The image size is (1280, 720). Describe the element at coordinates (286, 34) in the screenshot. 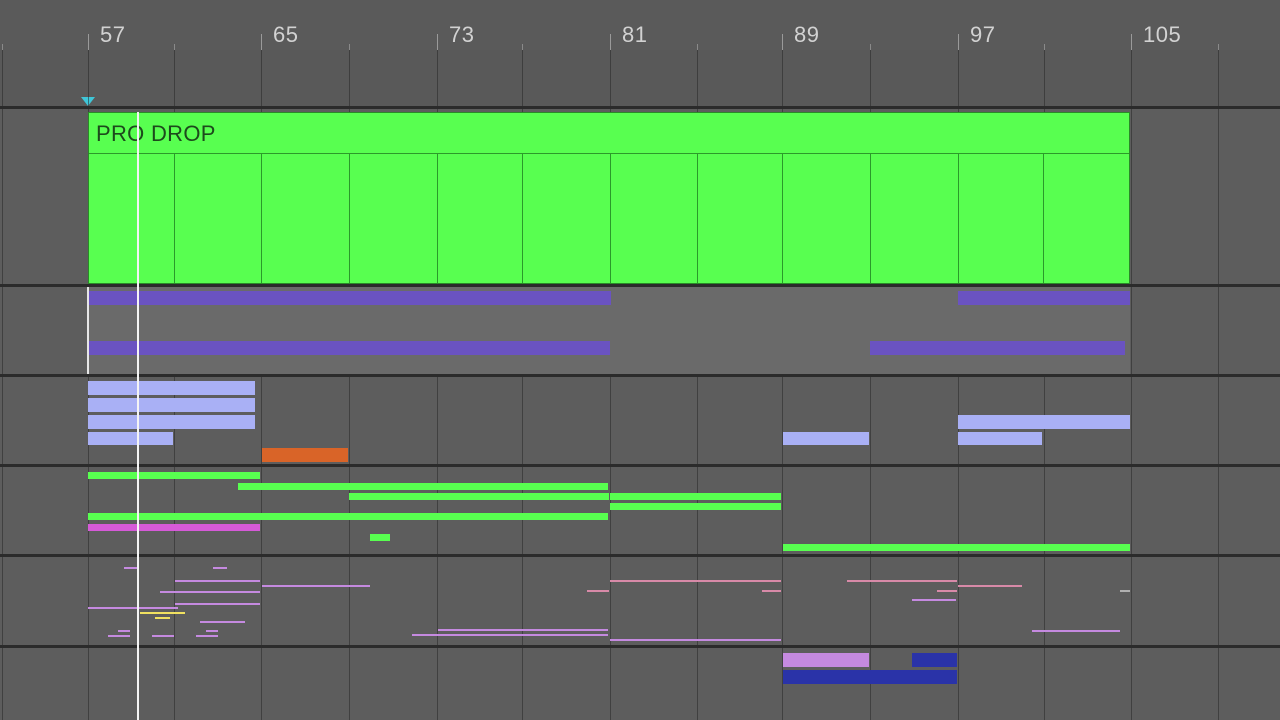

I see `bar-number-65: 65` at that location.